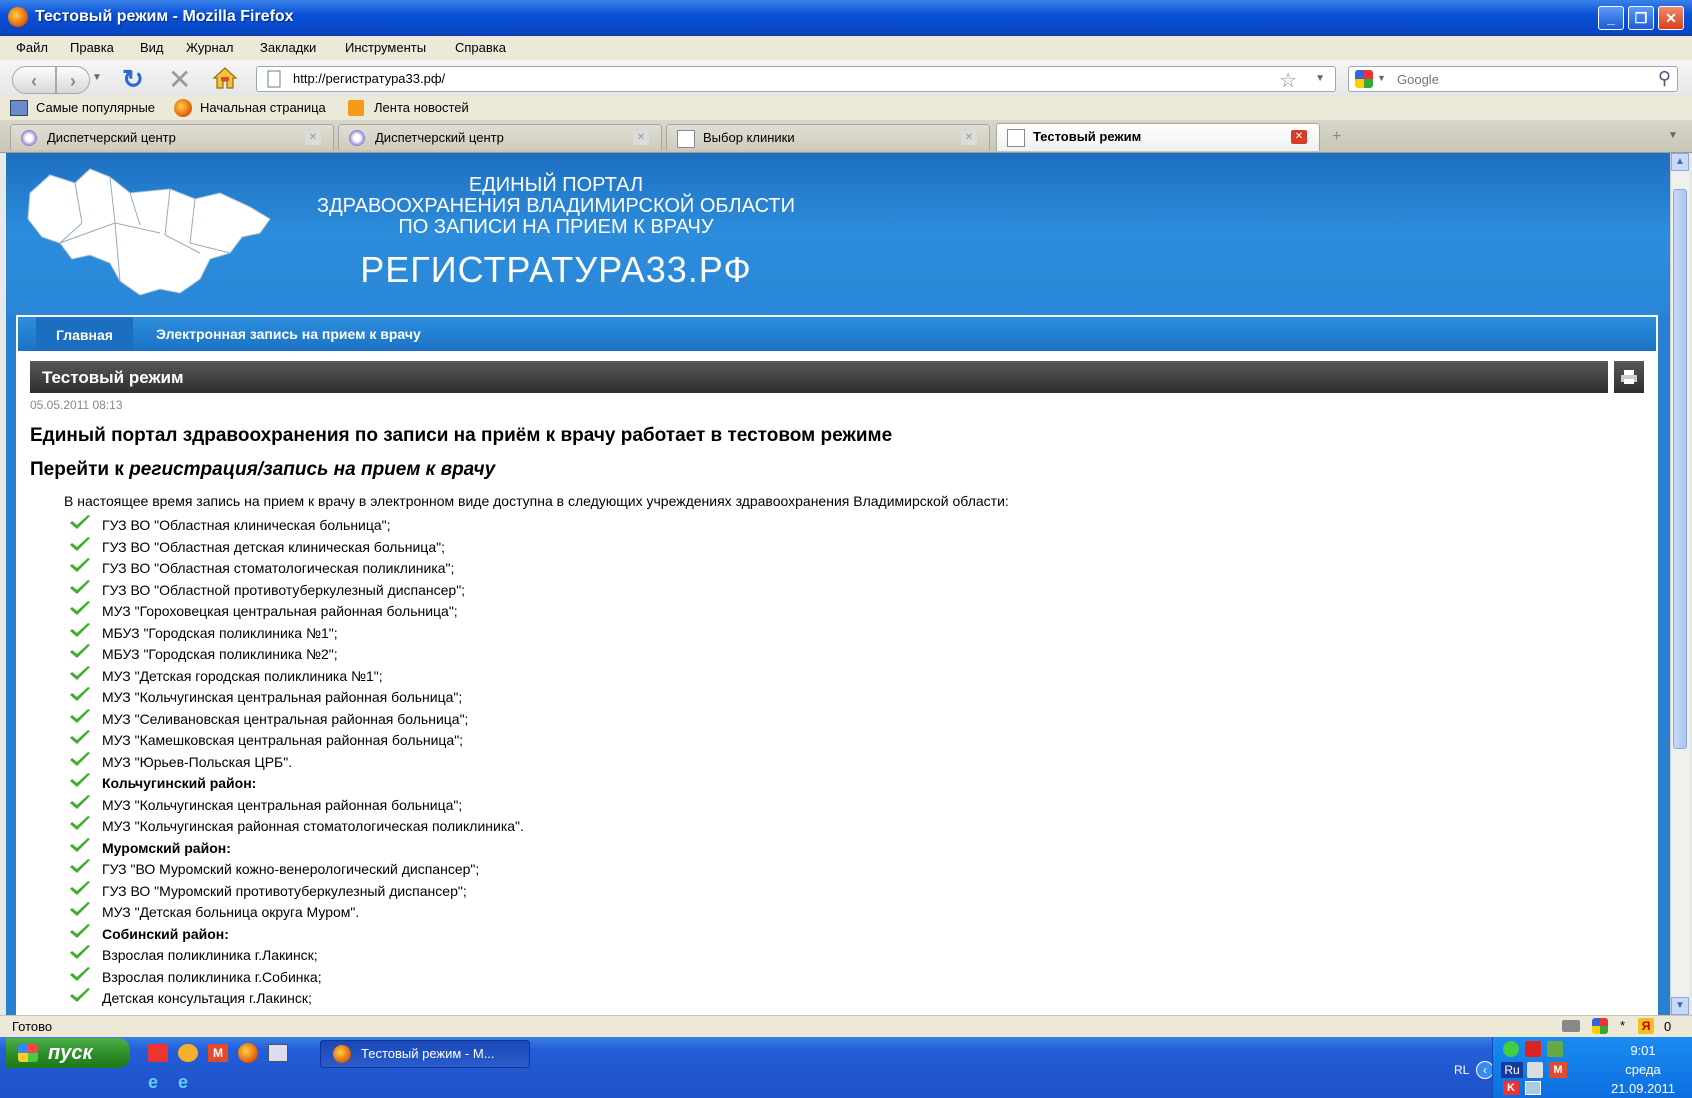 Image resolution: width=1692 pixels, height=1098 pixels. What do you see at coordinates (1533, 1088) in the screenshot?
I see `tray-monitor-icon` at bounding box center [1533, 1088].